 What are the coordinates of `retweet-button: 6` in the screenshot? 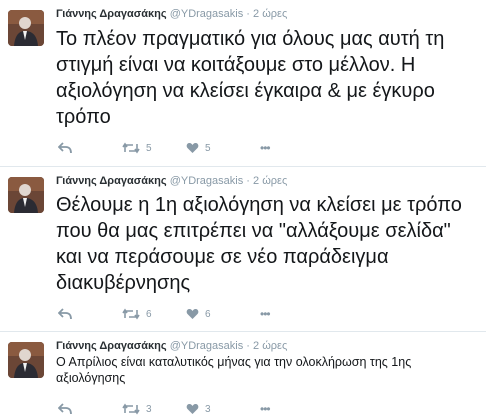 It's located at (137, 314).